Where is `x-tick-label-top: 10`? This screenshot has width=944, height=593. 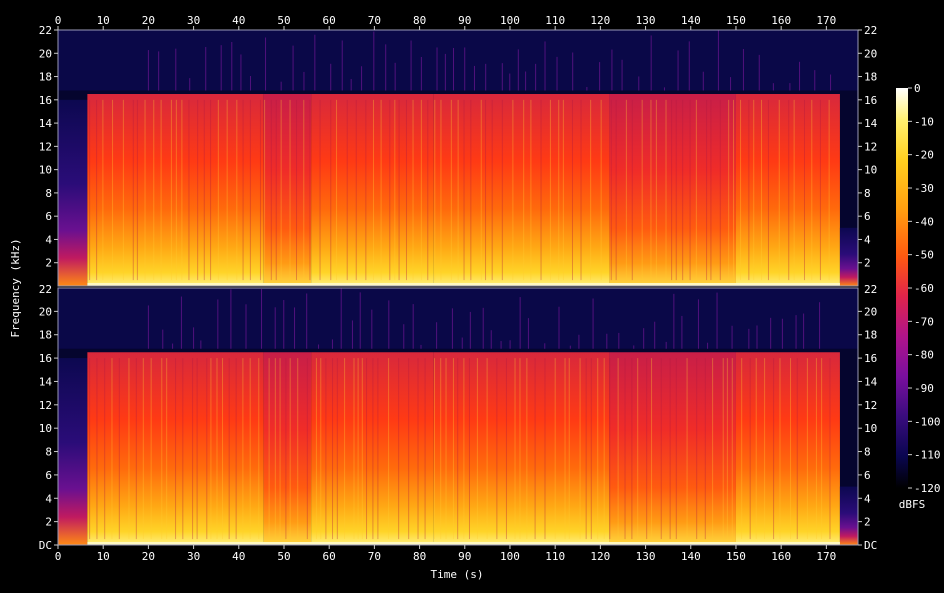
x-tick-label-top: 10 is located at coordinates (103, 20).